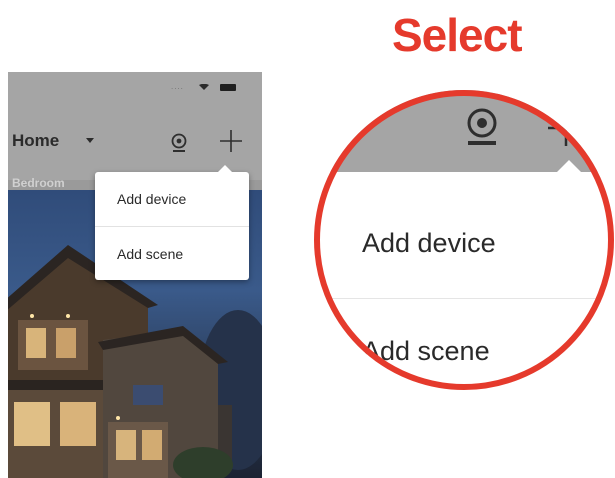  Describe the element at coordinates (35, 141) in the screenshot. I see `home-selector-label: Home` at that location.